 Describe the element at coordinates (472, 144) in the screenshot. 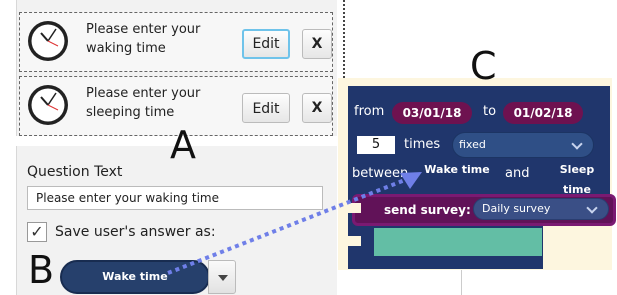

I see `frequency-value: fixed` at that location.